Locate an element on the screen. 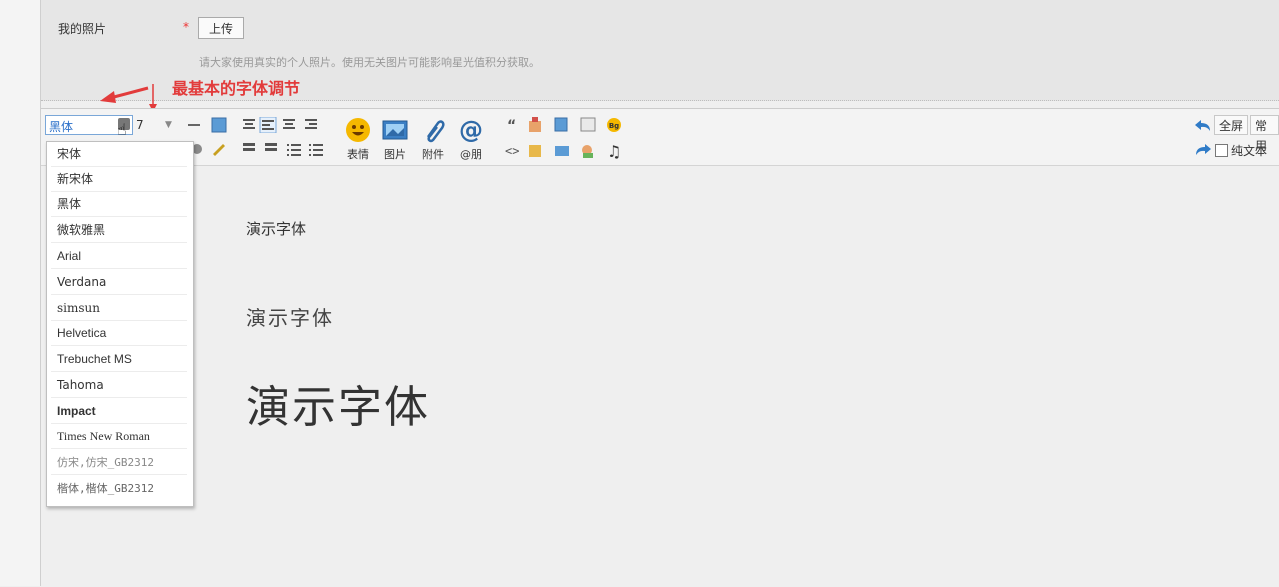 Image resolution: width=1279 pixels, height=587 pixels. demo-text-medium: 演示字体 is located at coordinates (290, 318).